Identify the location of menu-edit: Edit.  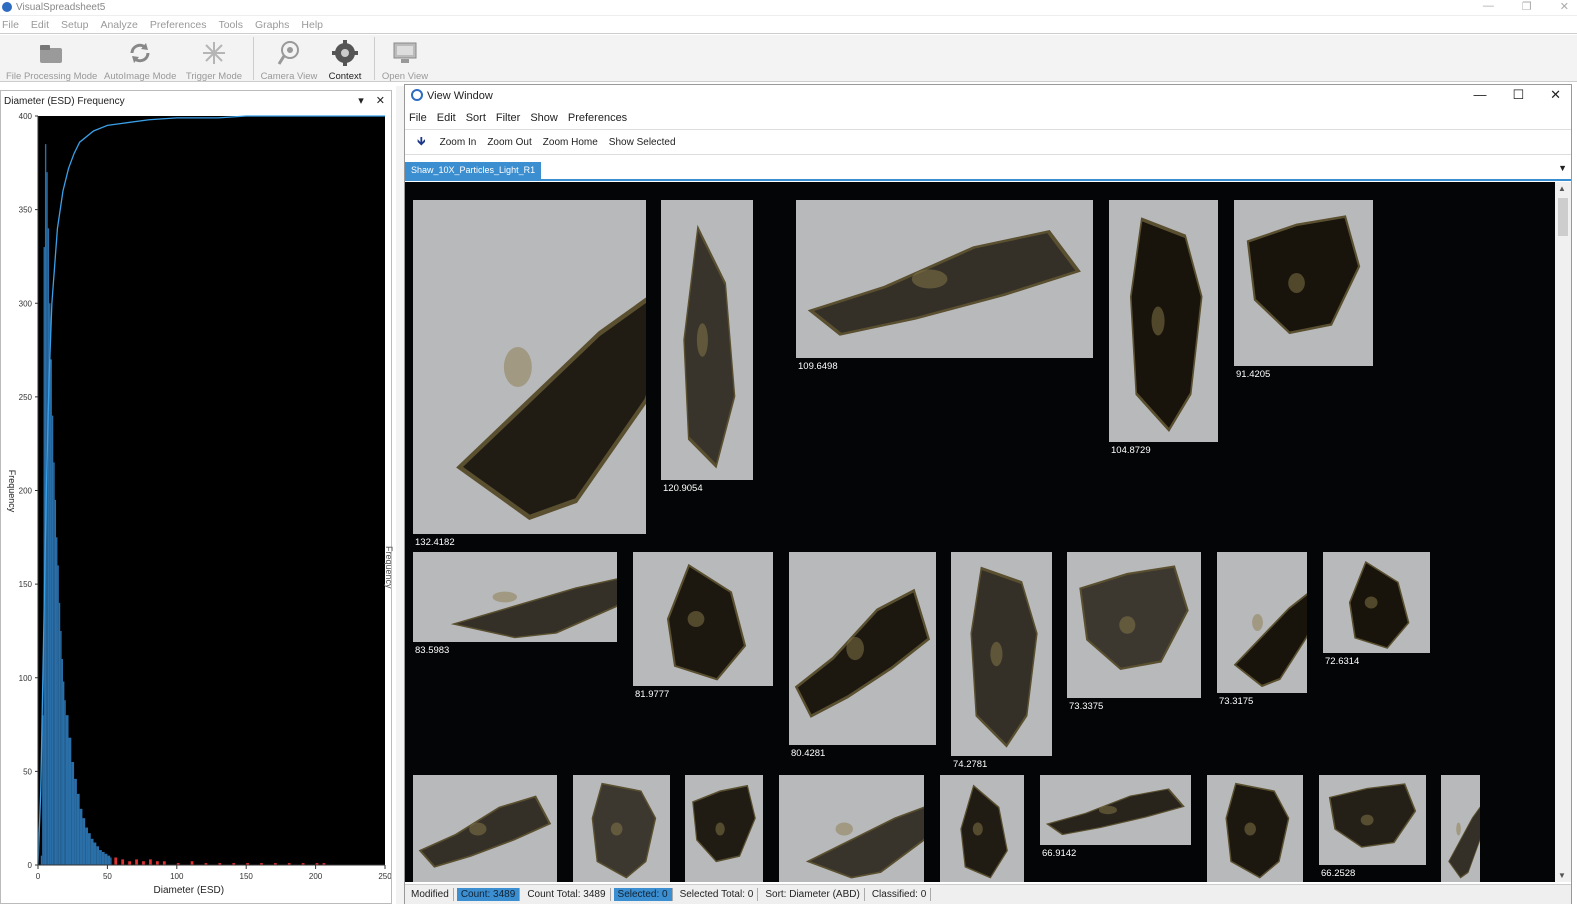
(43, 25).